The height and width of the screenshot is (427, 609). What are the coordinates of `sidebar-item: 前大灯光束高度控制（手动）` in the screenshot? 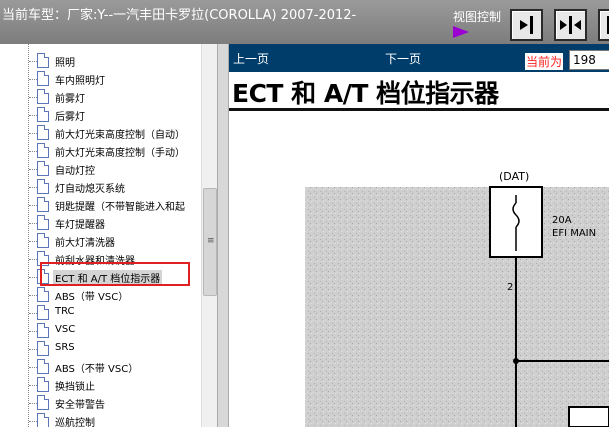 It's located at (119, 151).